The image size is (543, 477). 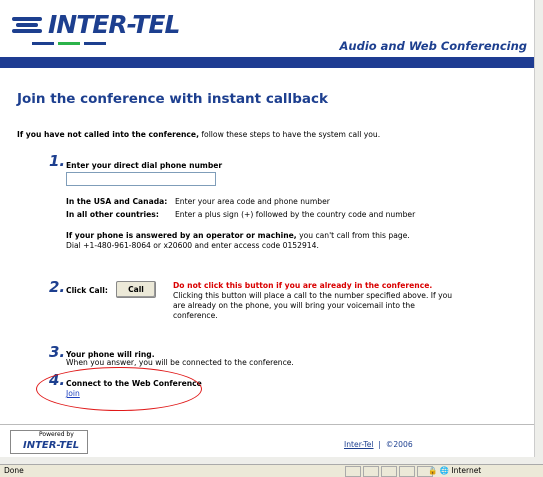 What do you see at coordinates (433, 470) in the screenshot?
I see `lock-icon: 🔒` at bounding box center [433, 470].